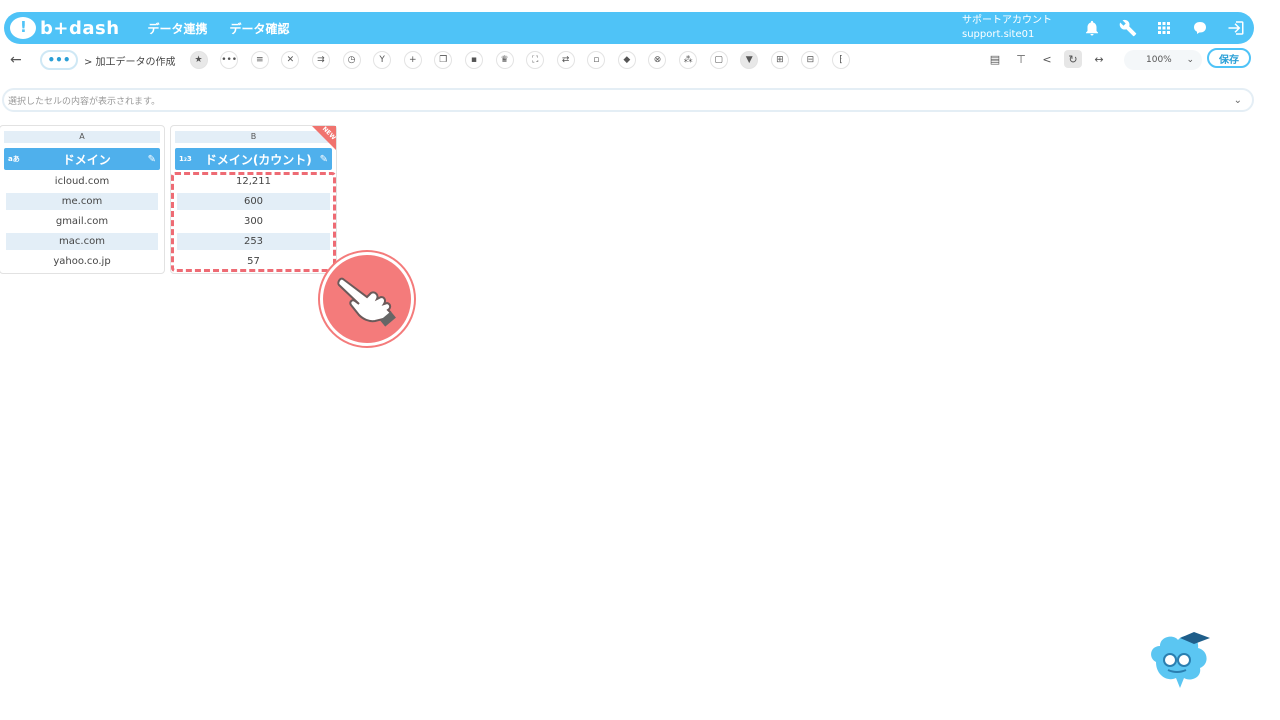 This screenshot has width=1280, height=720. What do you see at coordinates (82, 137) in the screenshot?
I see `column-letter: A` at bounding box center [82, 137].